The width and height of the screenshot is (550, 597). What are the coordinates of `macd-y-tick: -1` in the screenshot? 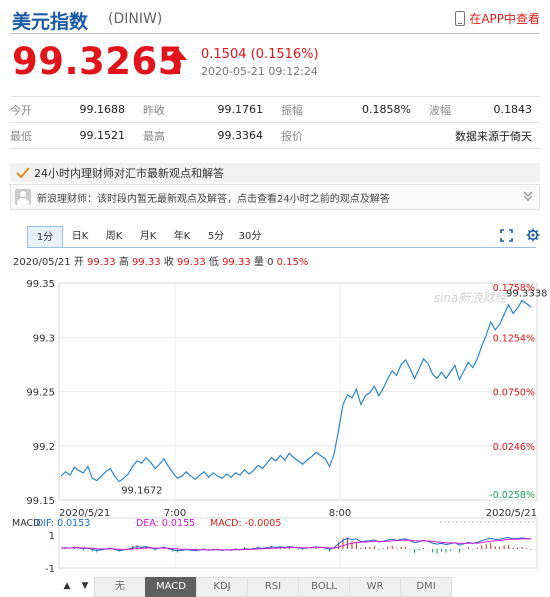 It's located at (50, 569).